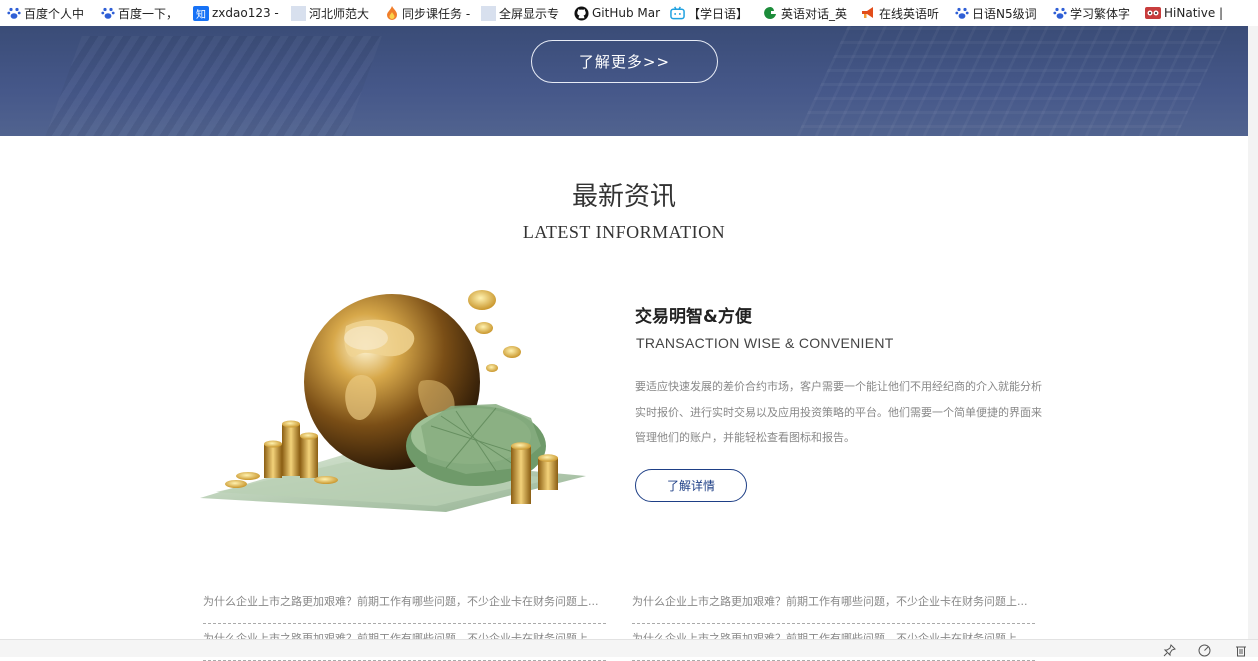 The image size is (1258, 661). What do you see at coordinates (245, 13) in the screenshot?
I see `bookmark-label: zxdao123 -` at bounding box center [245, 13].